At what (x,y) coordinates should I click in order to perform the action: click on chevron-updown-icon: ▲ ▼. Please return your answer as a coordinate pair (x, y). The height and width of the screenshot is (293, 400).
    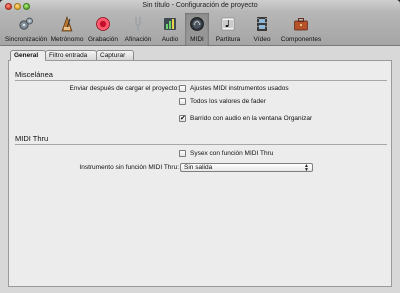
    Looking at the image, I should click on (306, 168).